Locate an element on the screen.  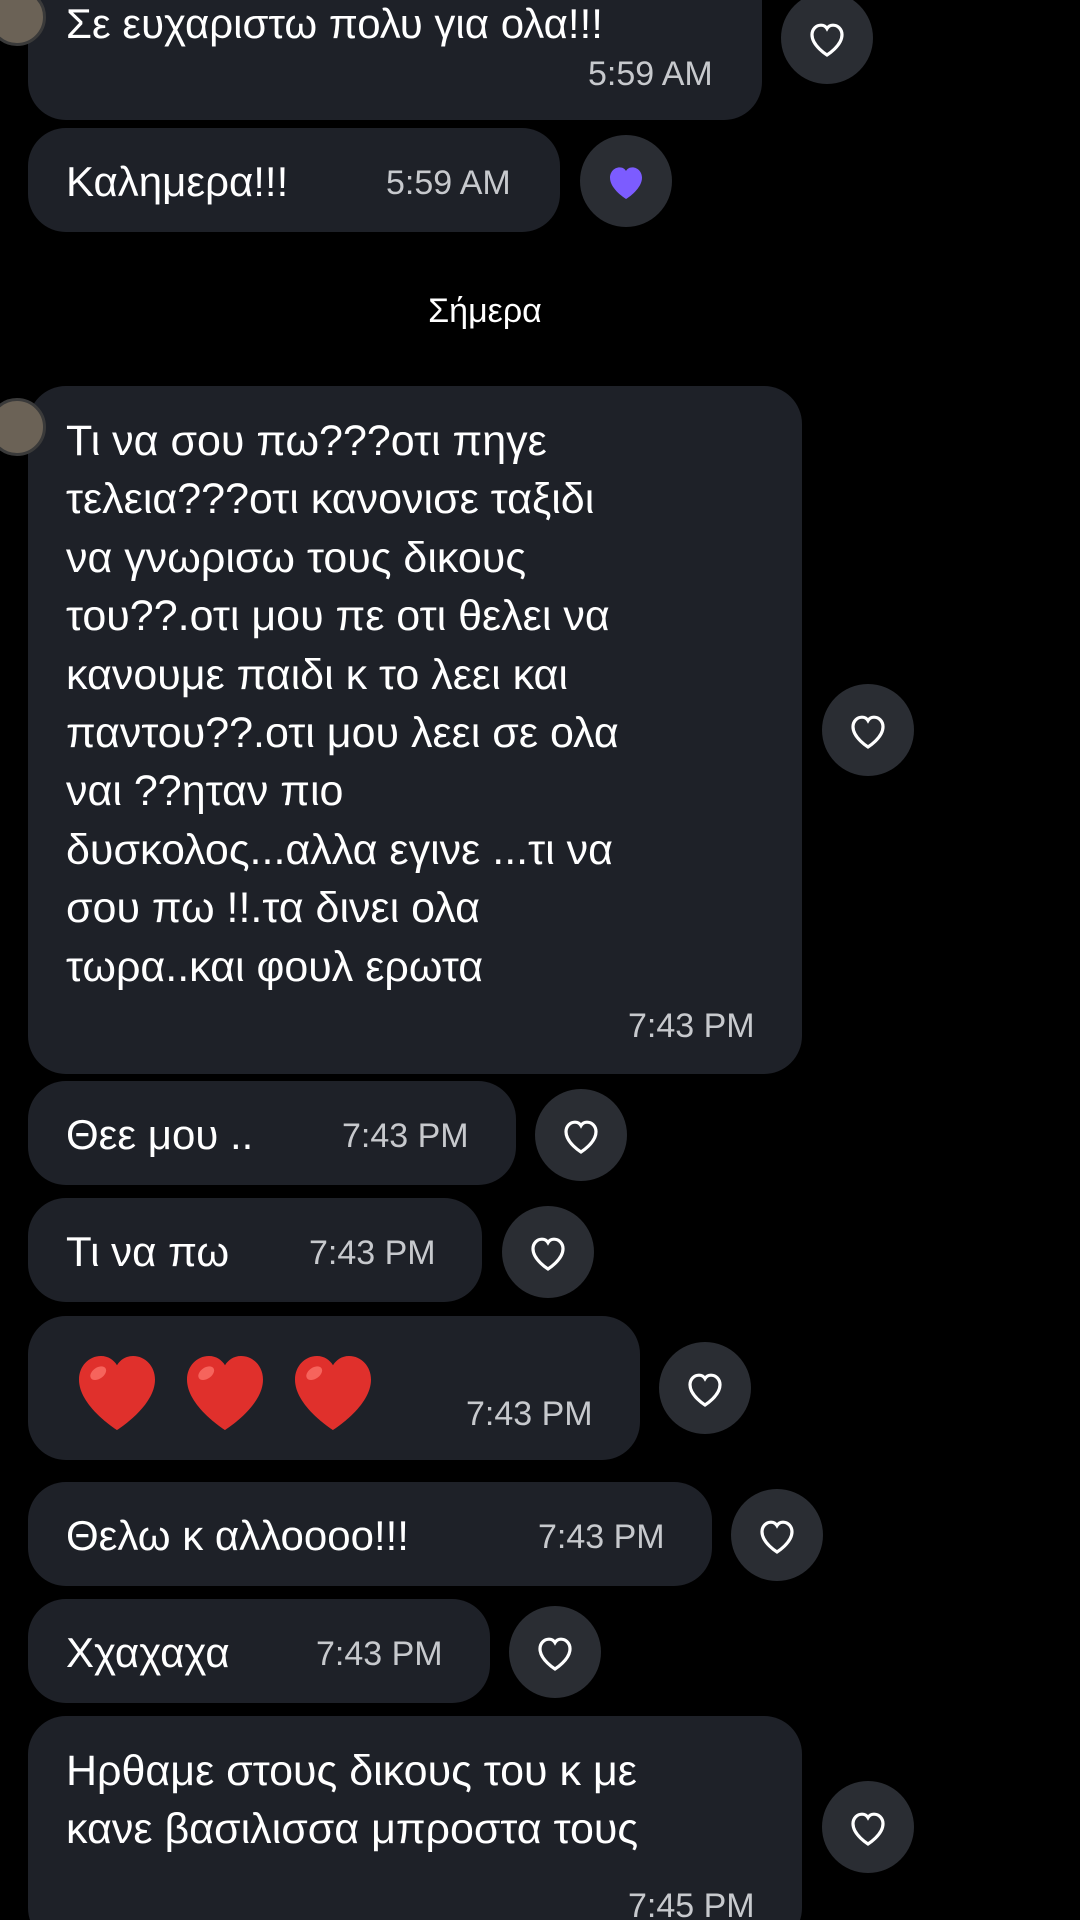
message-text: Θεε μου .. is located at coordinates (160, 1134).